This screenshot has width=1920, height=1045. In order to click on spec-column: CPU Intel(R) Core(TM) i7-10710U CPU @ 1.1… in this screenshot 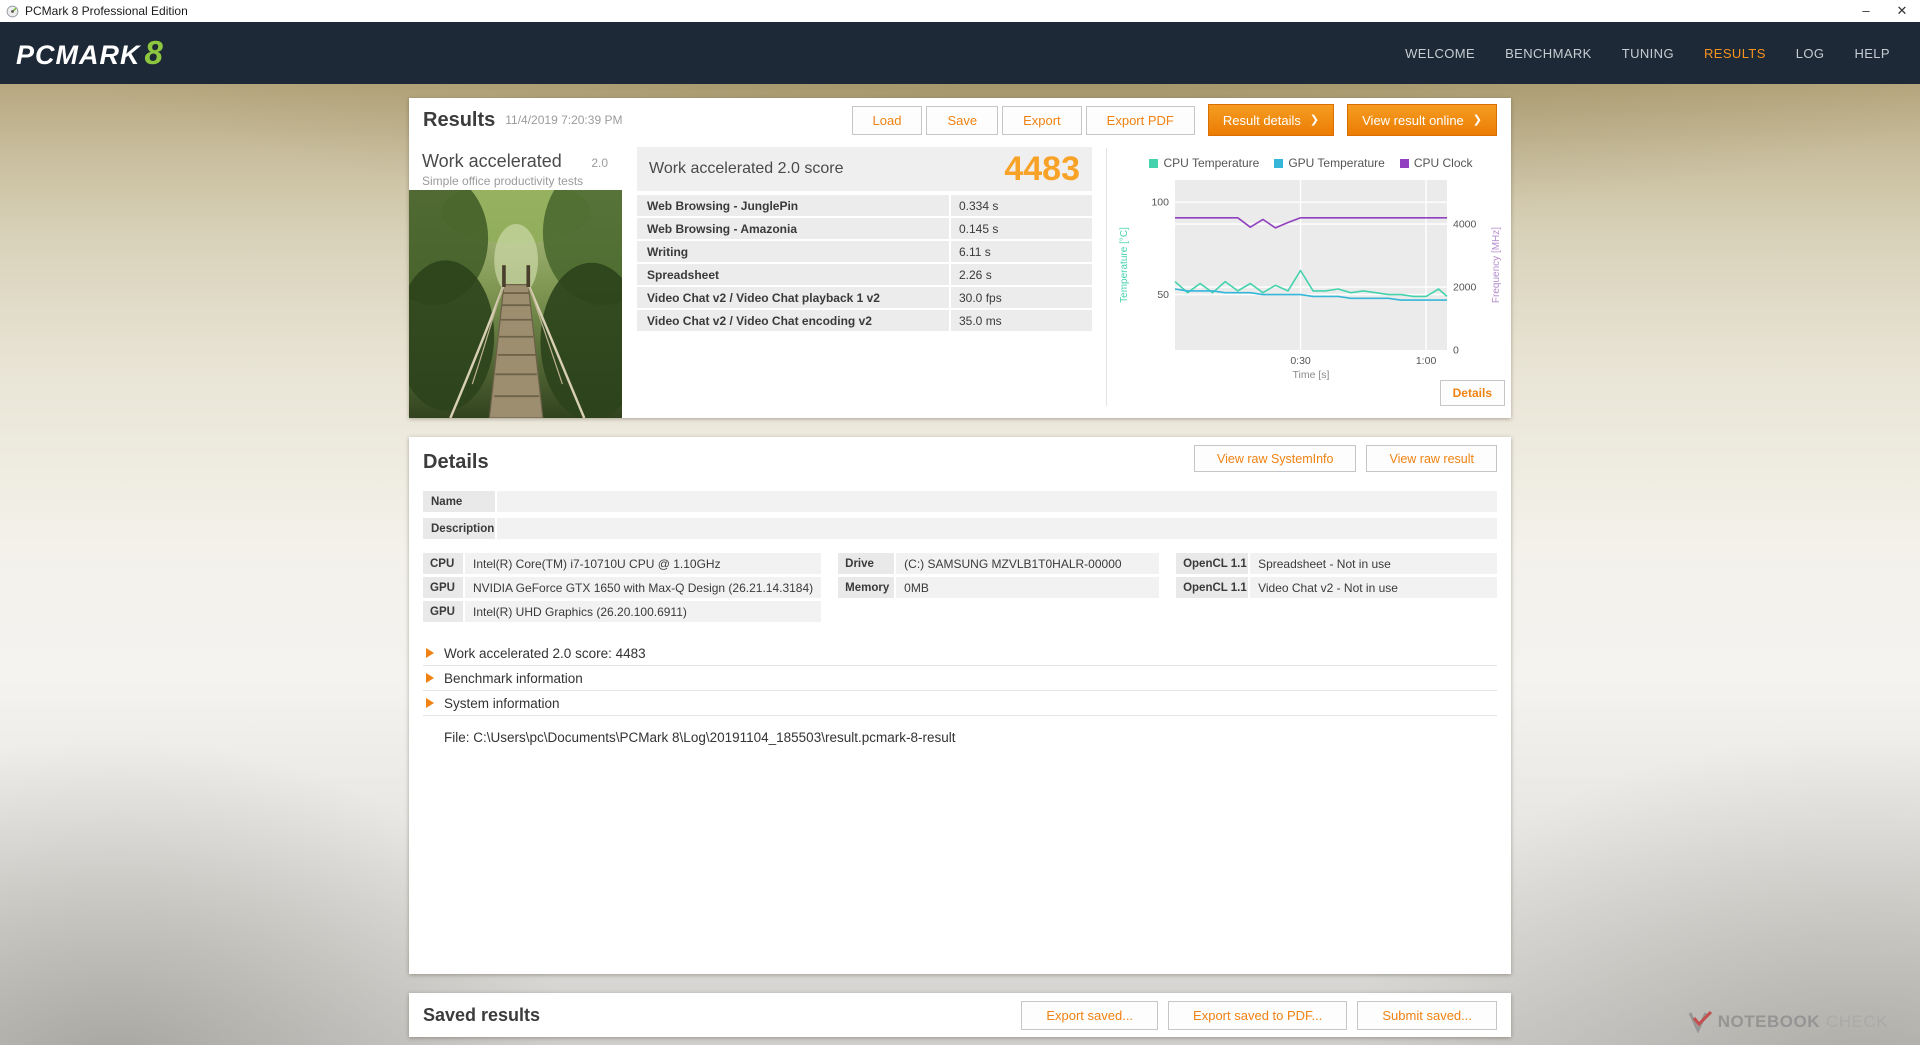, I will do `click(622, 589)`.